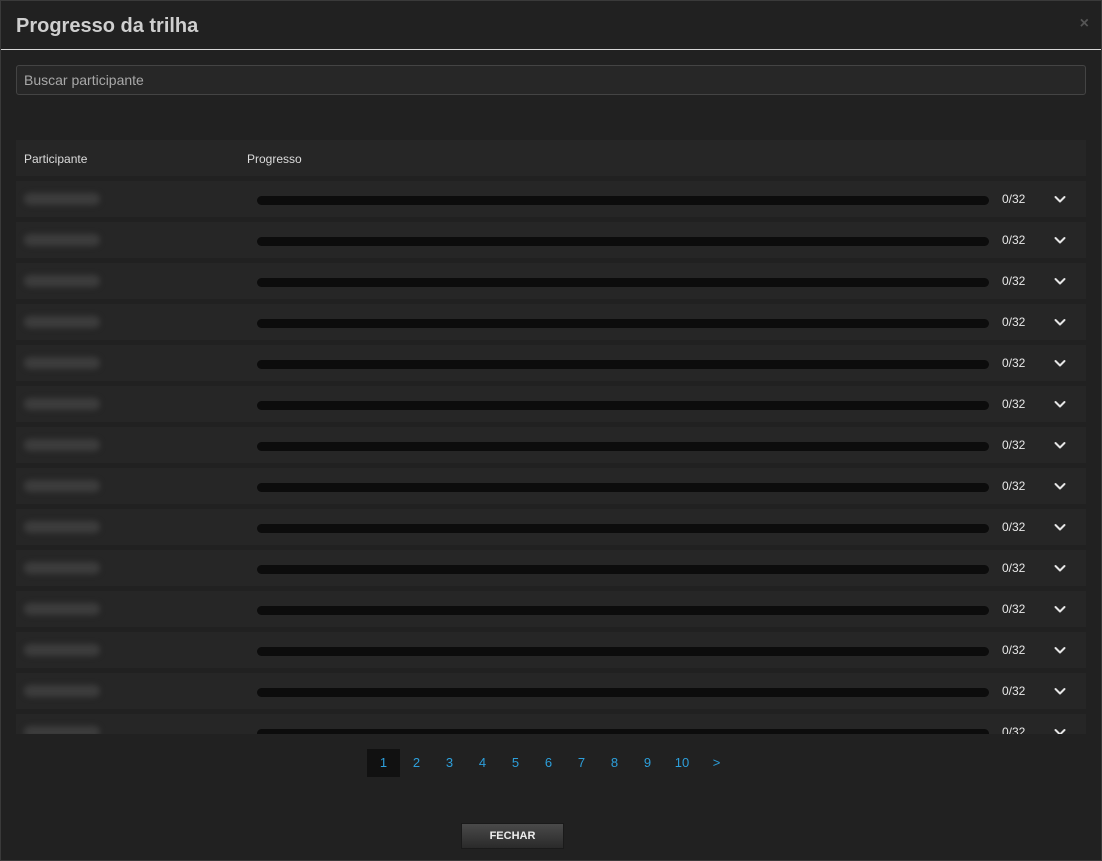 The width and height of the screenshot is (1102, 861). I want to click on next-page-link: >, so click(716, 763).